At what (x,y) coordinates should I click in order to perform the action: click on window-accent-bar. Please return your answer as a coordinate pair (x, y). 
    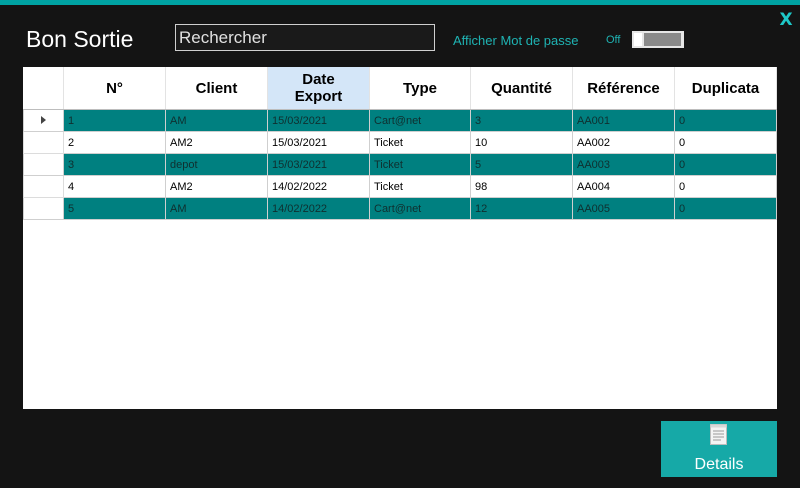
    Looking at the image, I should click on (400, 2).